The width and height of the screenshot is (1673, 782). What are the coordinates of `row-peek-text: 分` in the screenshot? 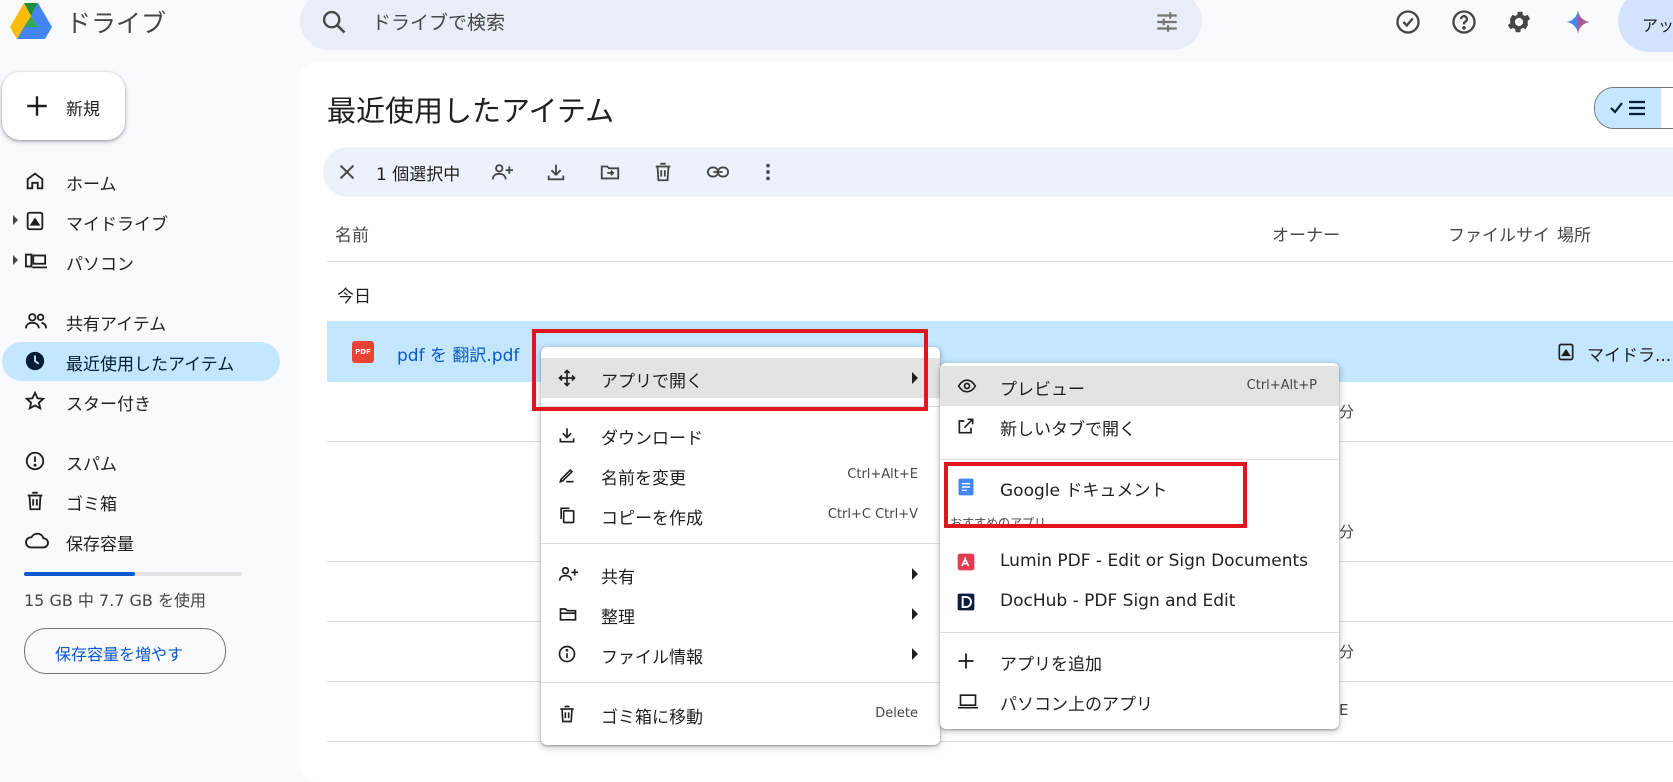 It's located at (1347, 532).